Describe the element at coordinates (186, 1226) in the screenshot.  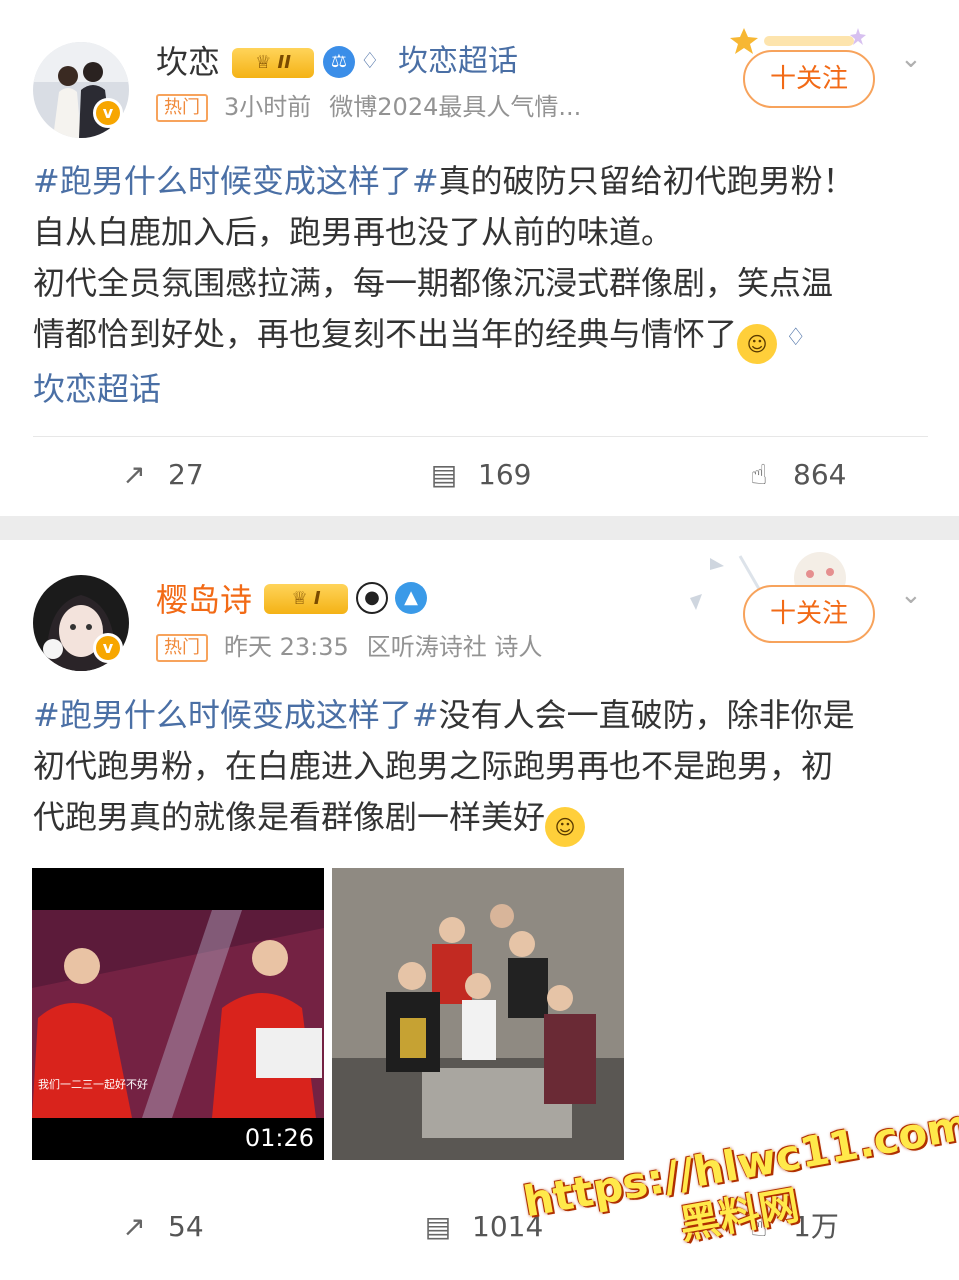
I see `repost-count: 54` at that location.